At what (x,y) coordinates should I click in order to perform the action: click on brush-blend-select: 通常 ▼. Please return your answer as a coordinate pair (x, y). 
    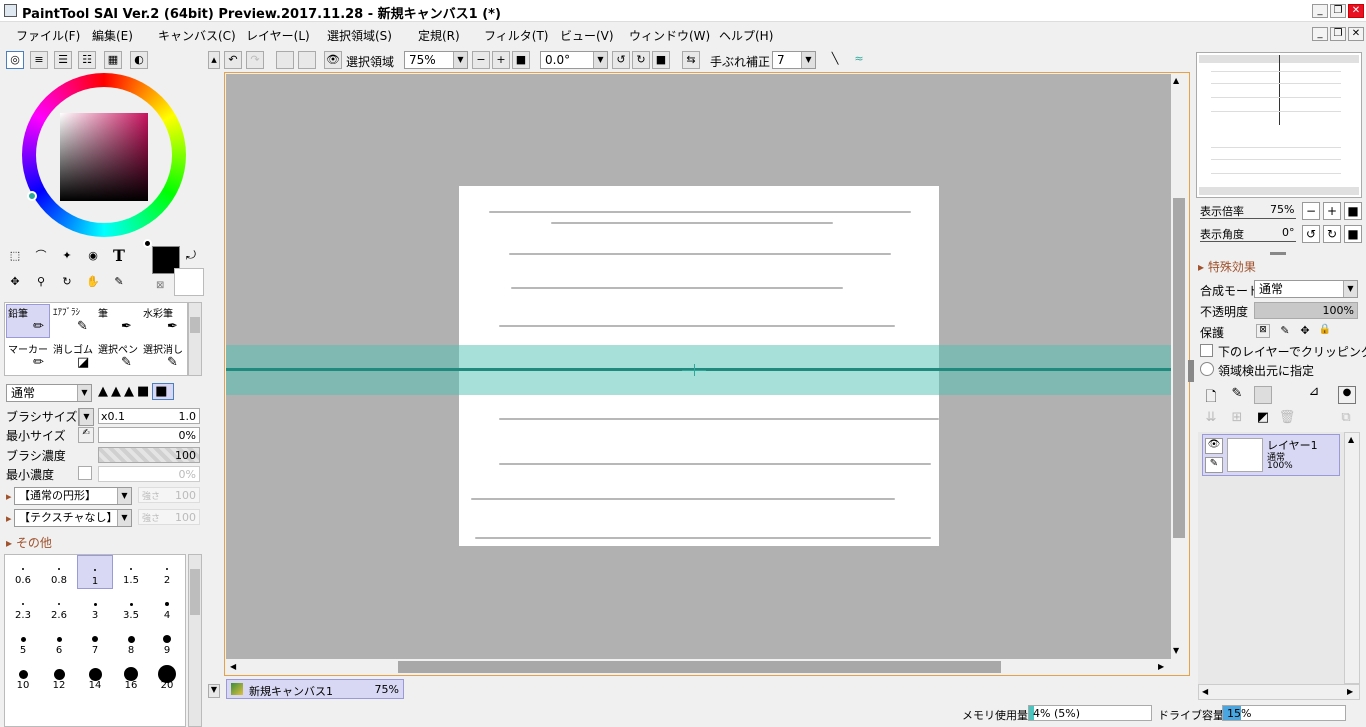
    Looking at the image, I should click on (49, 393).